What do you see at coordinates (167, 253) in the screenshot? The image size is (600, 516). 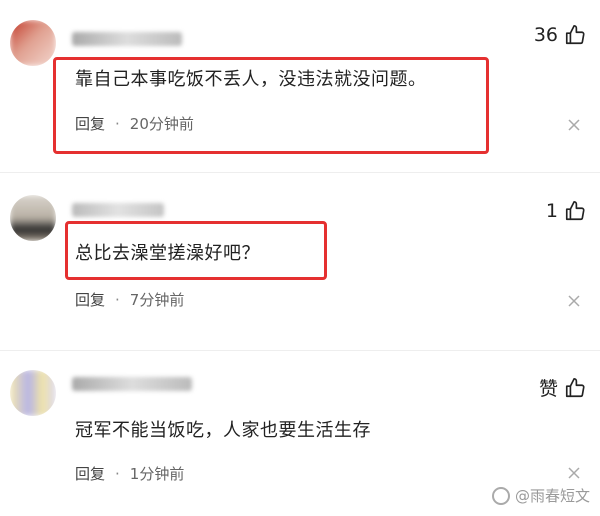 I see `comment-text: 总比去澡堂搓澡好吧？` at bounding box center [167, 253].